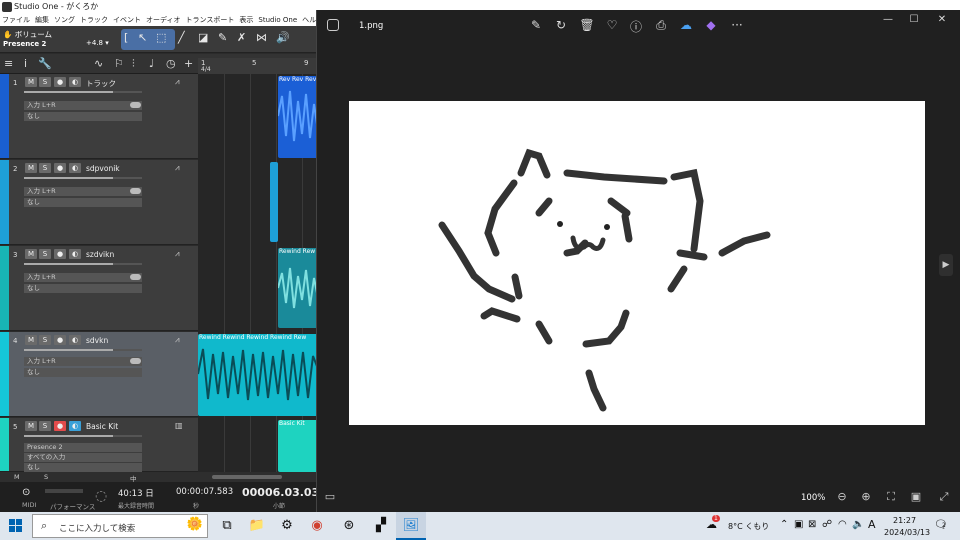 Image resolution: width=960 pixels, height=540 pixels. I want to click on split-tool-icon: ╱, so click(181, 37).